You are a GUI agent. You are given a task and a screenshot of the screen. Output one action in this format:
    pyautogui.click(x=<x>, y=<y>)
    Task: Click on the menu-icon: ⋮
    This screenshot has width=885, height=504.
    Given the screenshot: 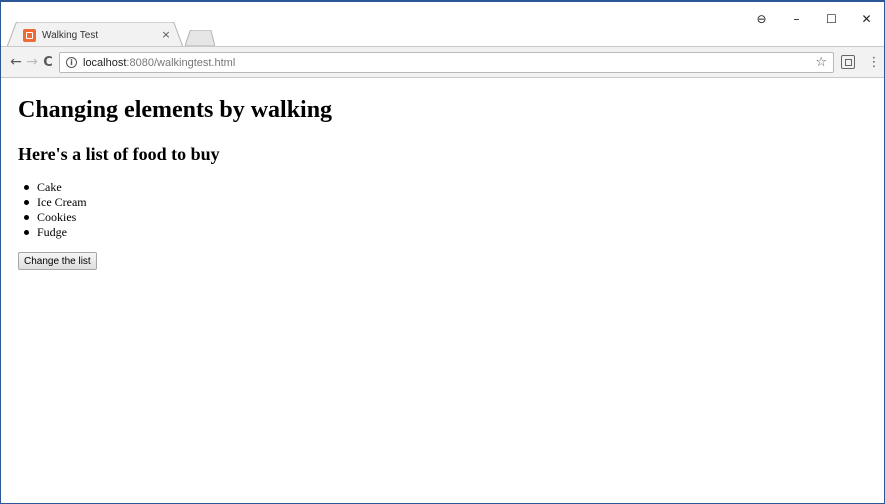 What is the action you would take?
    pyautogui.click(x=874, y=62)
    